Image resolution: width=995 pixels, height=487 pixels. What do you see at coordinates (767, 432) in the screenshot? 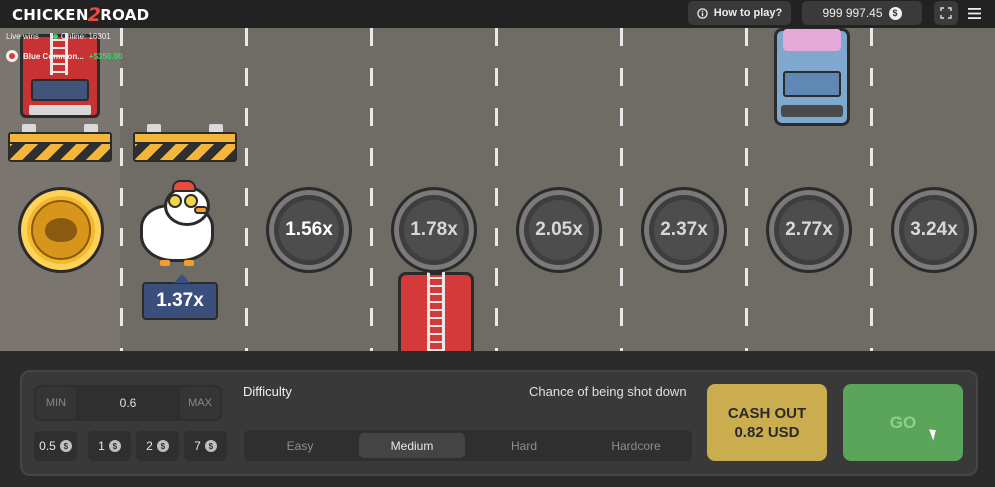
I see `cash-out-amount: 0.82 USD` at bounding box center [767, 432].